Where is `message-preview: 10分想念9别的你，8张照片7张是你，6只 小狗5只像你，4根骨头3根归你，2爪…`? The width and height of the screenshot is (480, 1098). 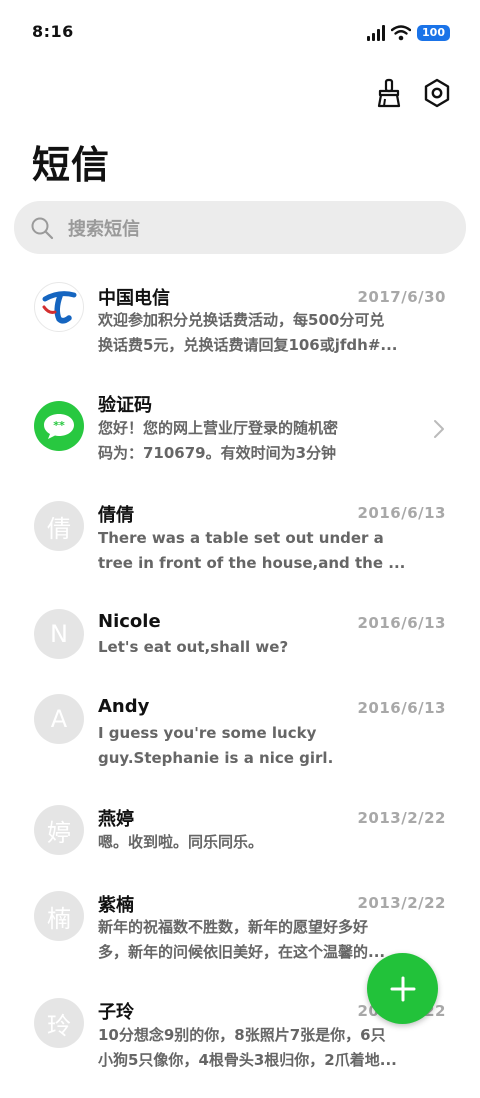 message-preview: 10分想念9别的你，8张照片7张是你，6只 小狗5只像你，4根骨头3根归你，2爪… is located at coordinates (273, 1048).